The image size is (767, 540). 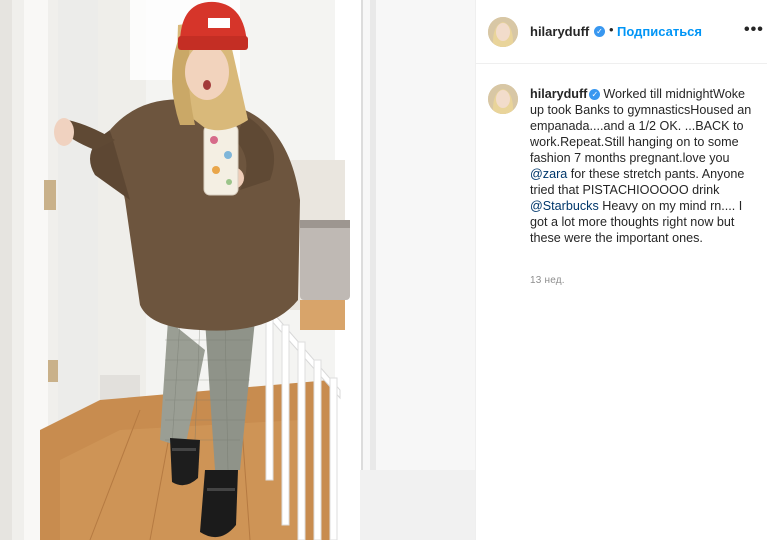 I want to click on mention-zara-link: @zara, so click(x=548, y=174).